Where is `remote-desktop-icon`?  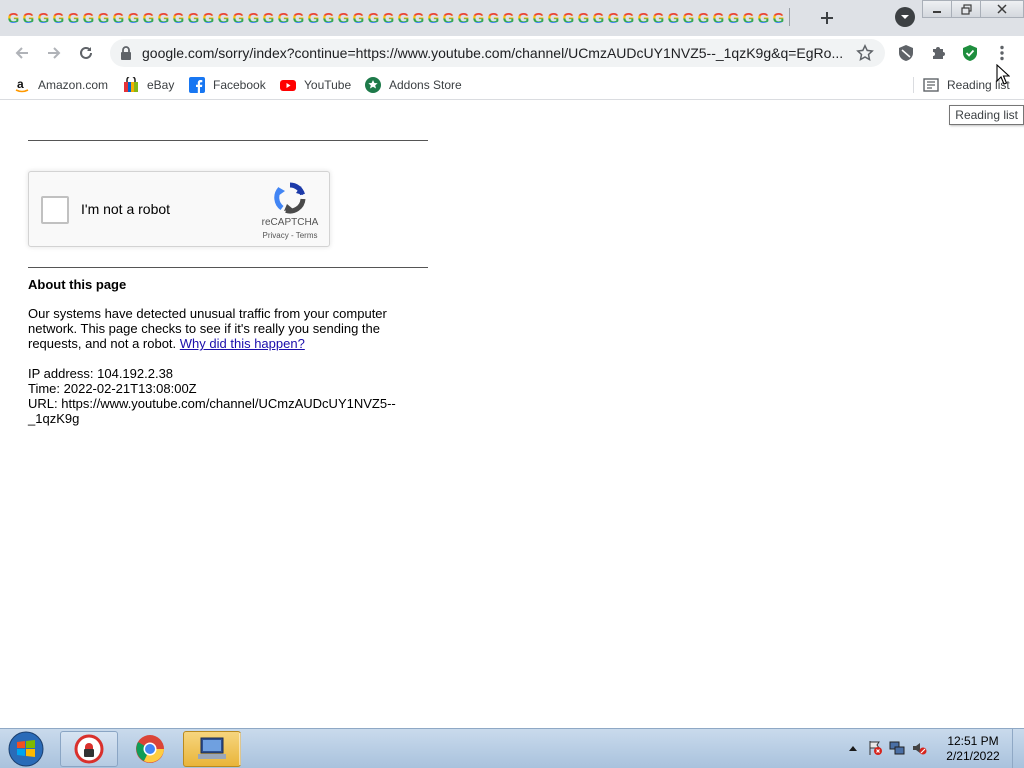
remote-desktop-icon is located at coordinates (212, 748).